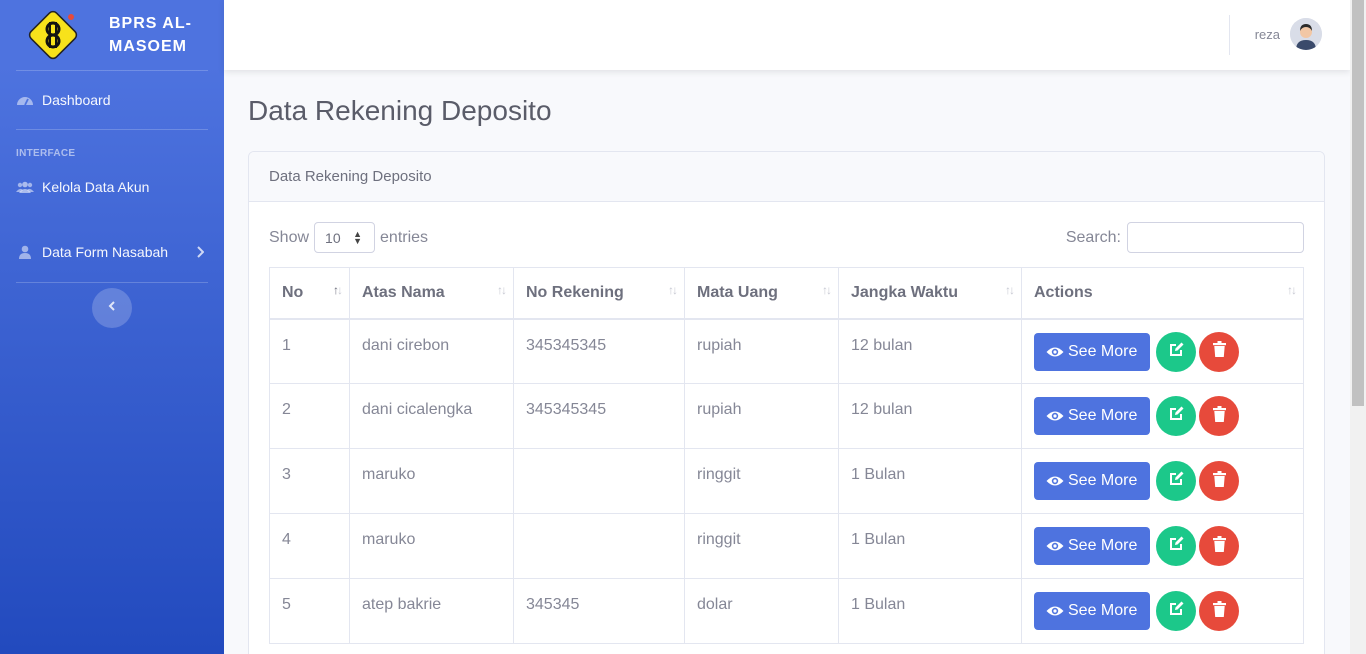 The image size is (1366, 654). What do you see at coordinates (358, 237) in the screenshot?
I see `select-arrows-icon: ▲ ▼` at bounding box center [358, 237].